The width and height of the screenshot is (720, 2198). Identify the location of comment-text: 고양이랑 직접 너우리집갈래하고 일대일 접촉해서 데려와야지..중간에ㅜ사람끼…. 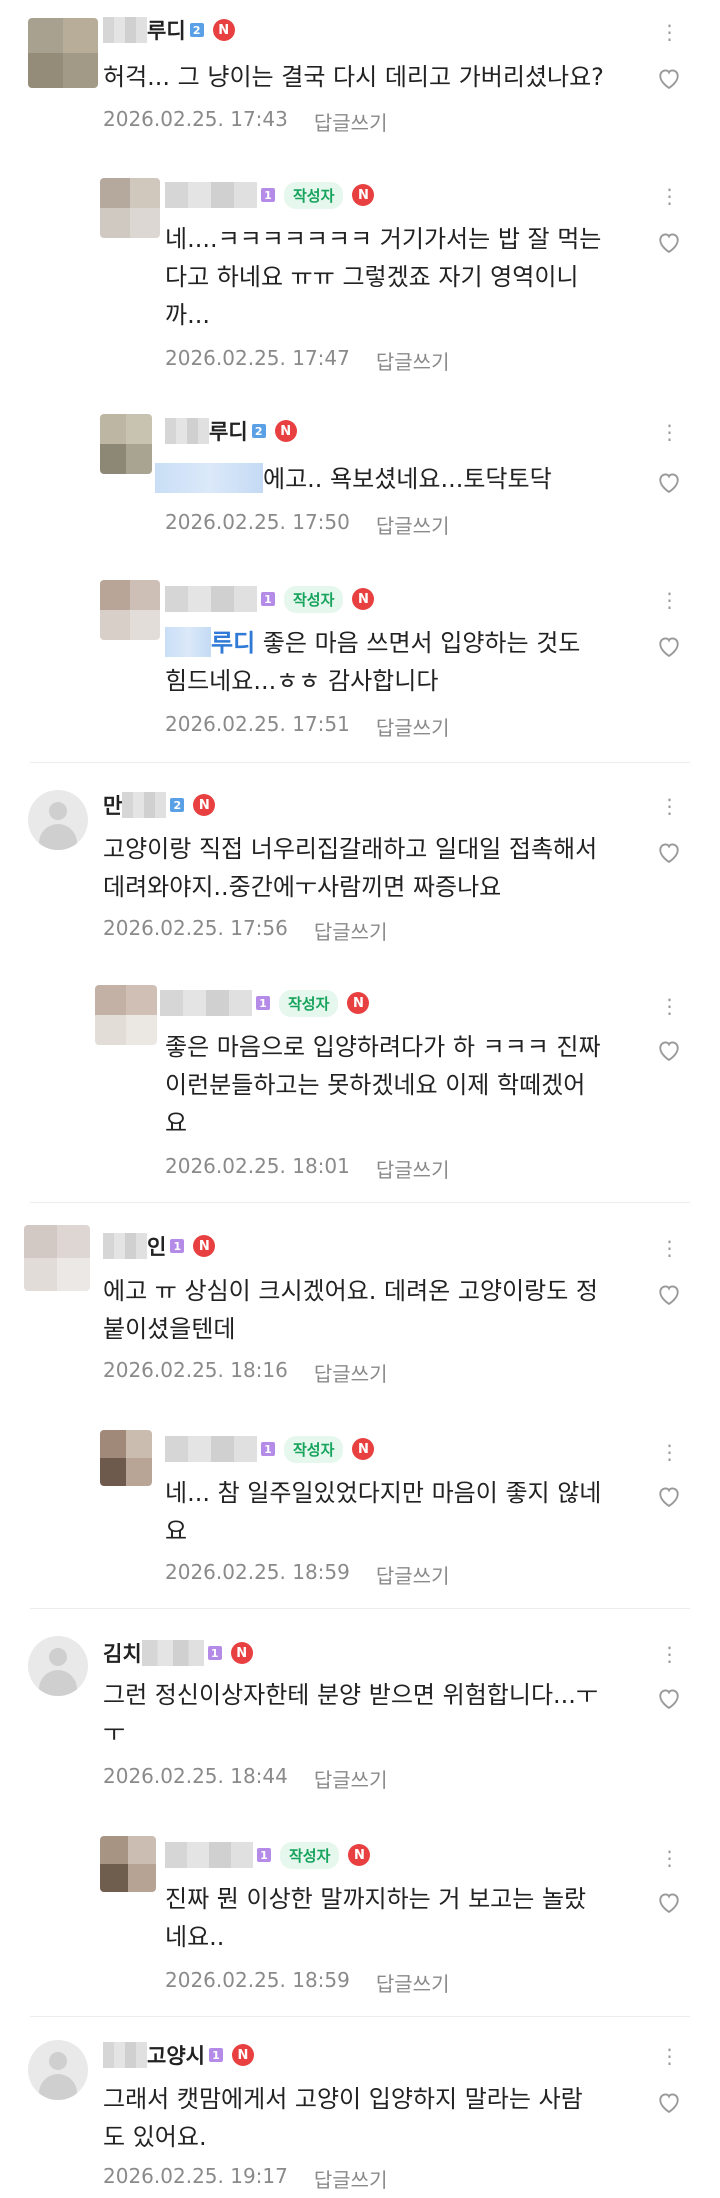
(350, 868).